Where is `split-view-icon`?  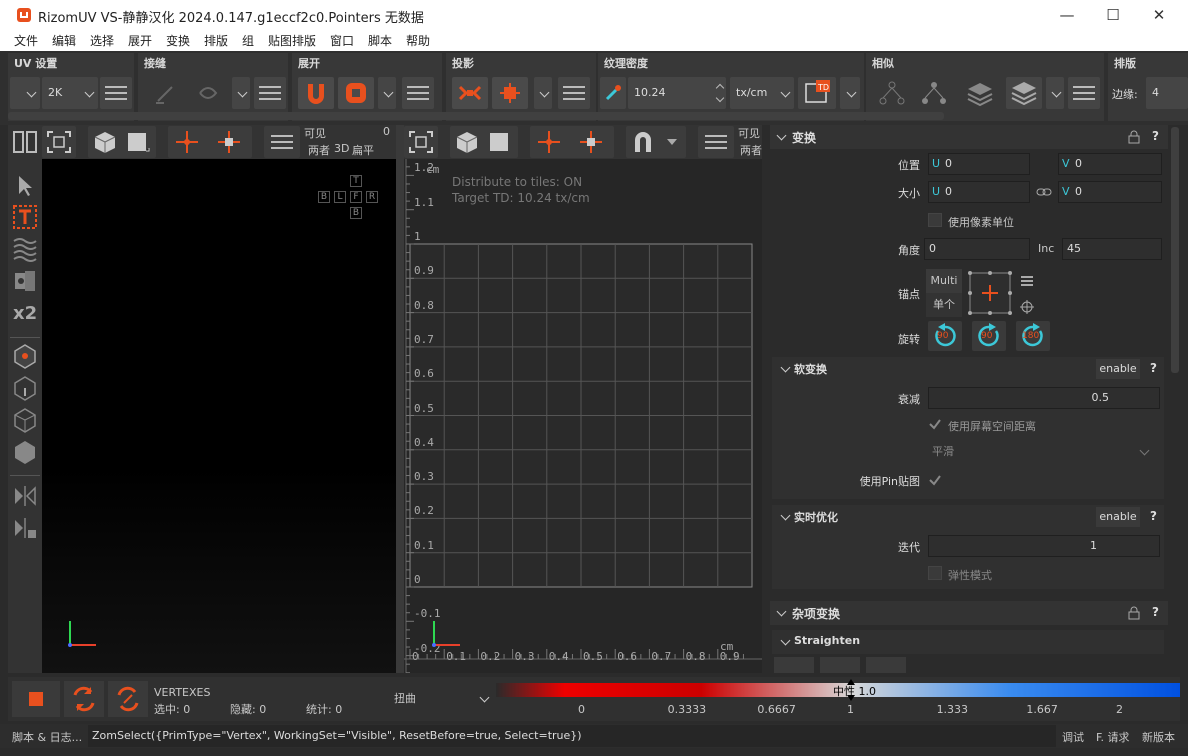 split-view-icon is located at coordinates (25, 142).